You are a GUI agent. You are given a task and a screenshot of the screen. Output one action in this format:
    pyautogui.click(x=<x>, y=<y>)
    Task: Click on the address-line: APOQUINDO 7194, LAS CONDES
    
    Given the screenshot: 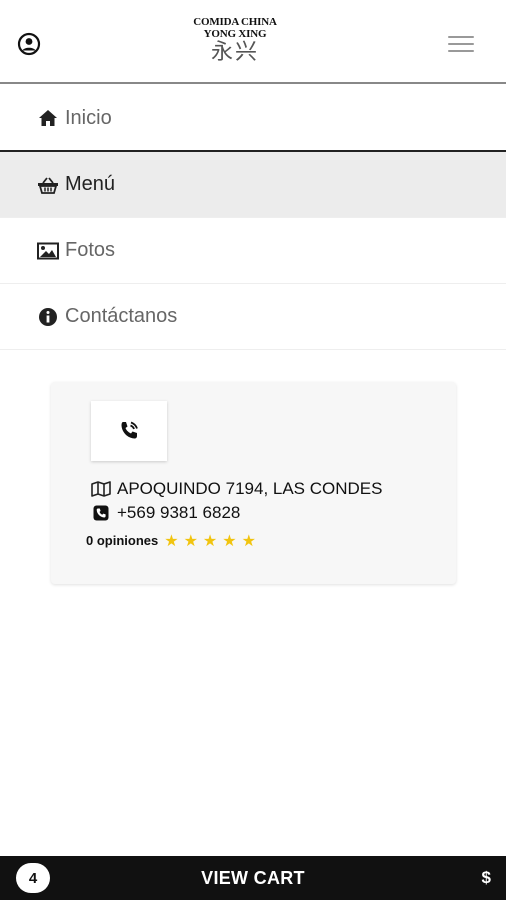 What is the action you would take?
    pyautogui.click(x=236, y=489)
    